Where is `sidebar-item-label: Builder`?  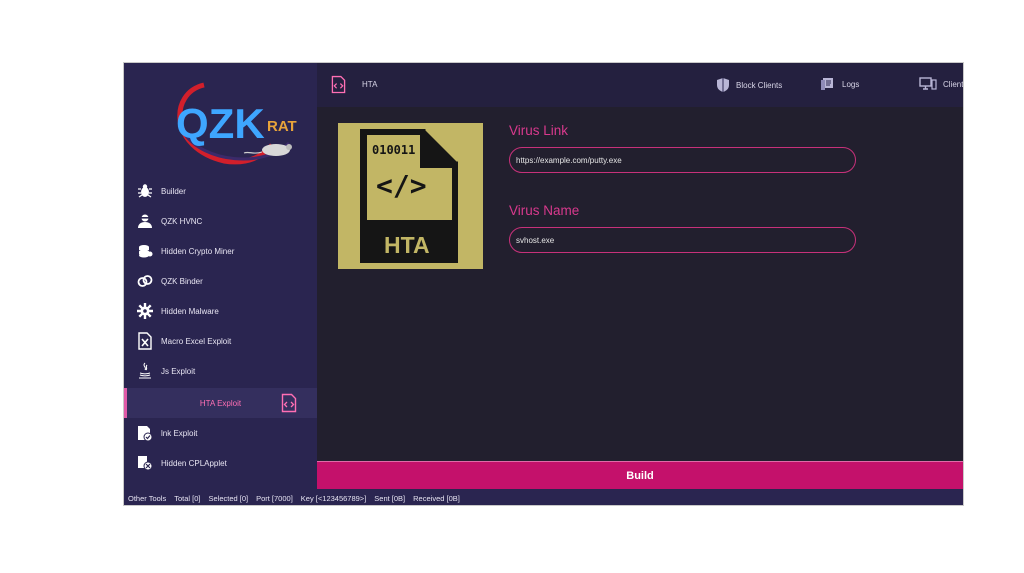
sidebar-item-label: Builder is located at coordinates (173, 191).